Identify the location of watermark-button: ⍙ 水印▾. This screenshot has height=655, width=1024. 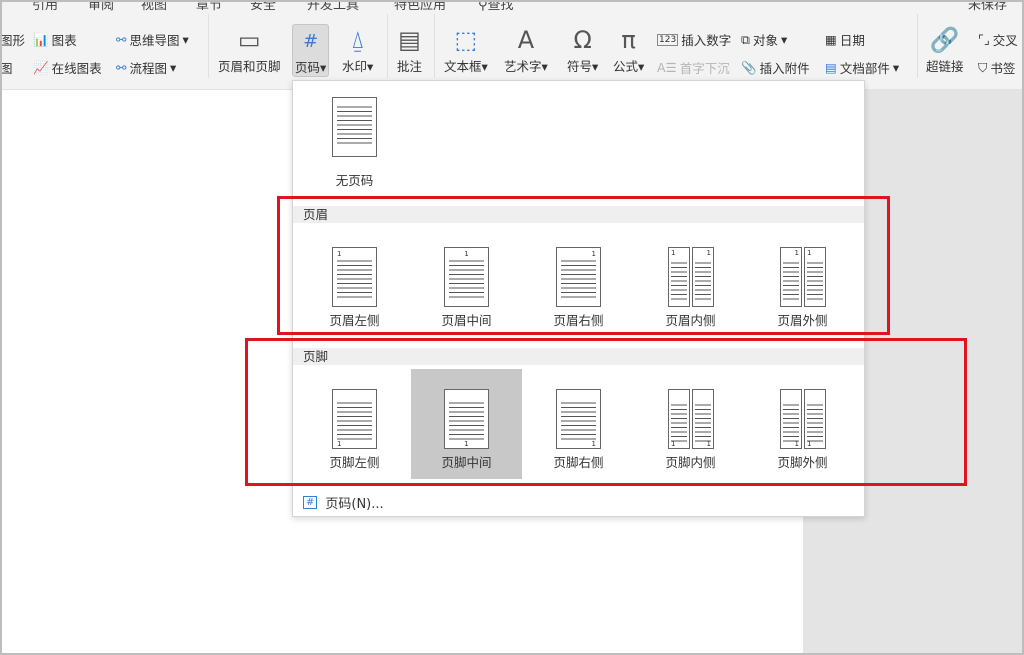
(357, 49).